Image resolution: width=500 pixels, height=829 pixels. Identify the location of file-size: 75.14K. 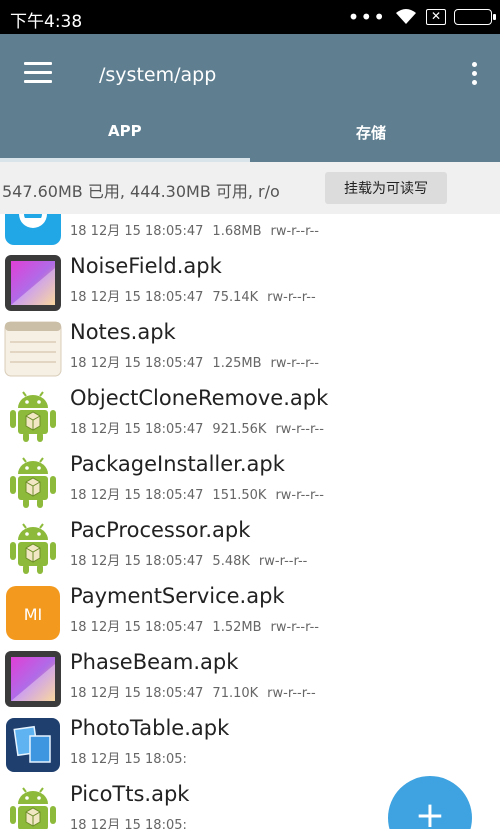
(235, 297).